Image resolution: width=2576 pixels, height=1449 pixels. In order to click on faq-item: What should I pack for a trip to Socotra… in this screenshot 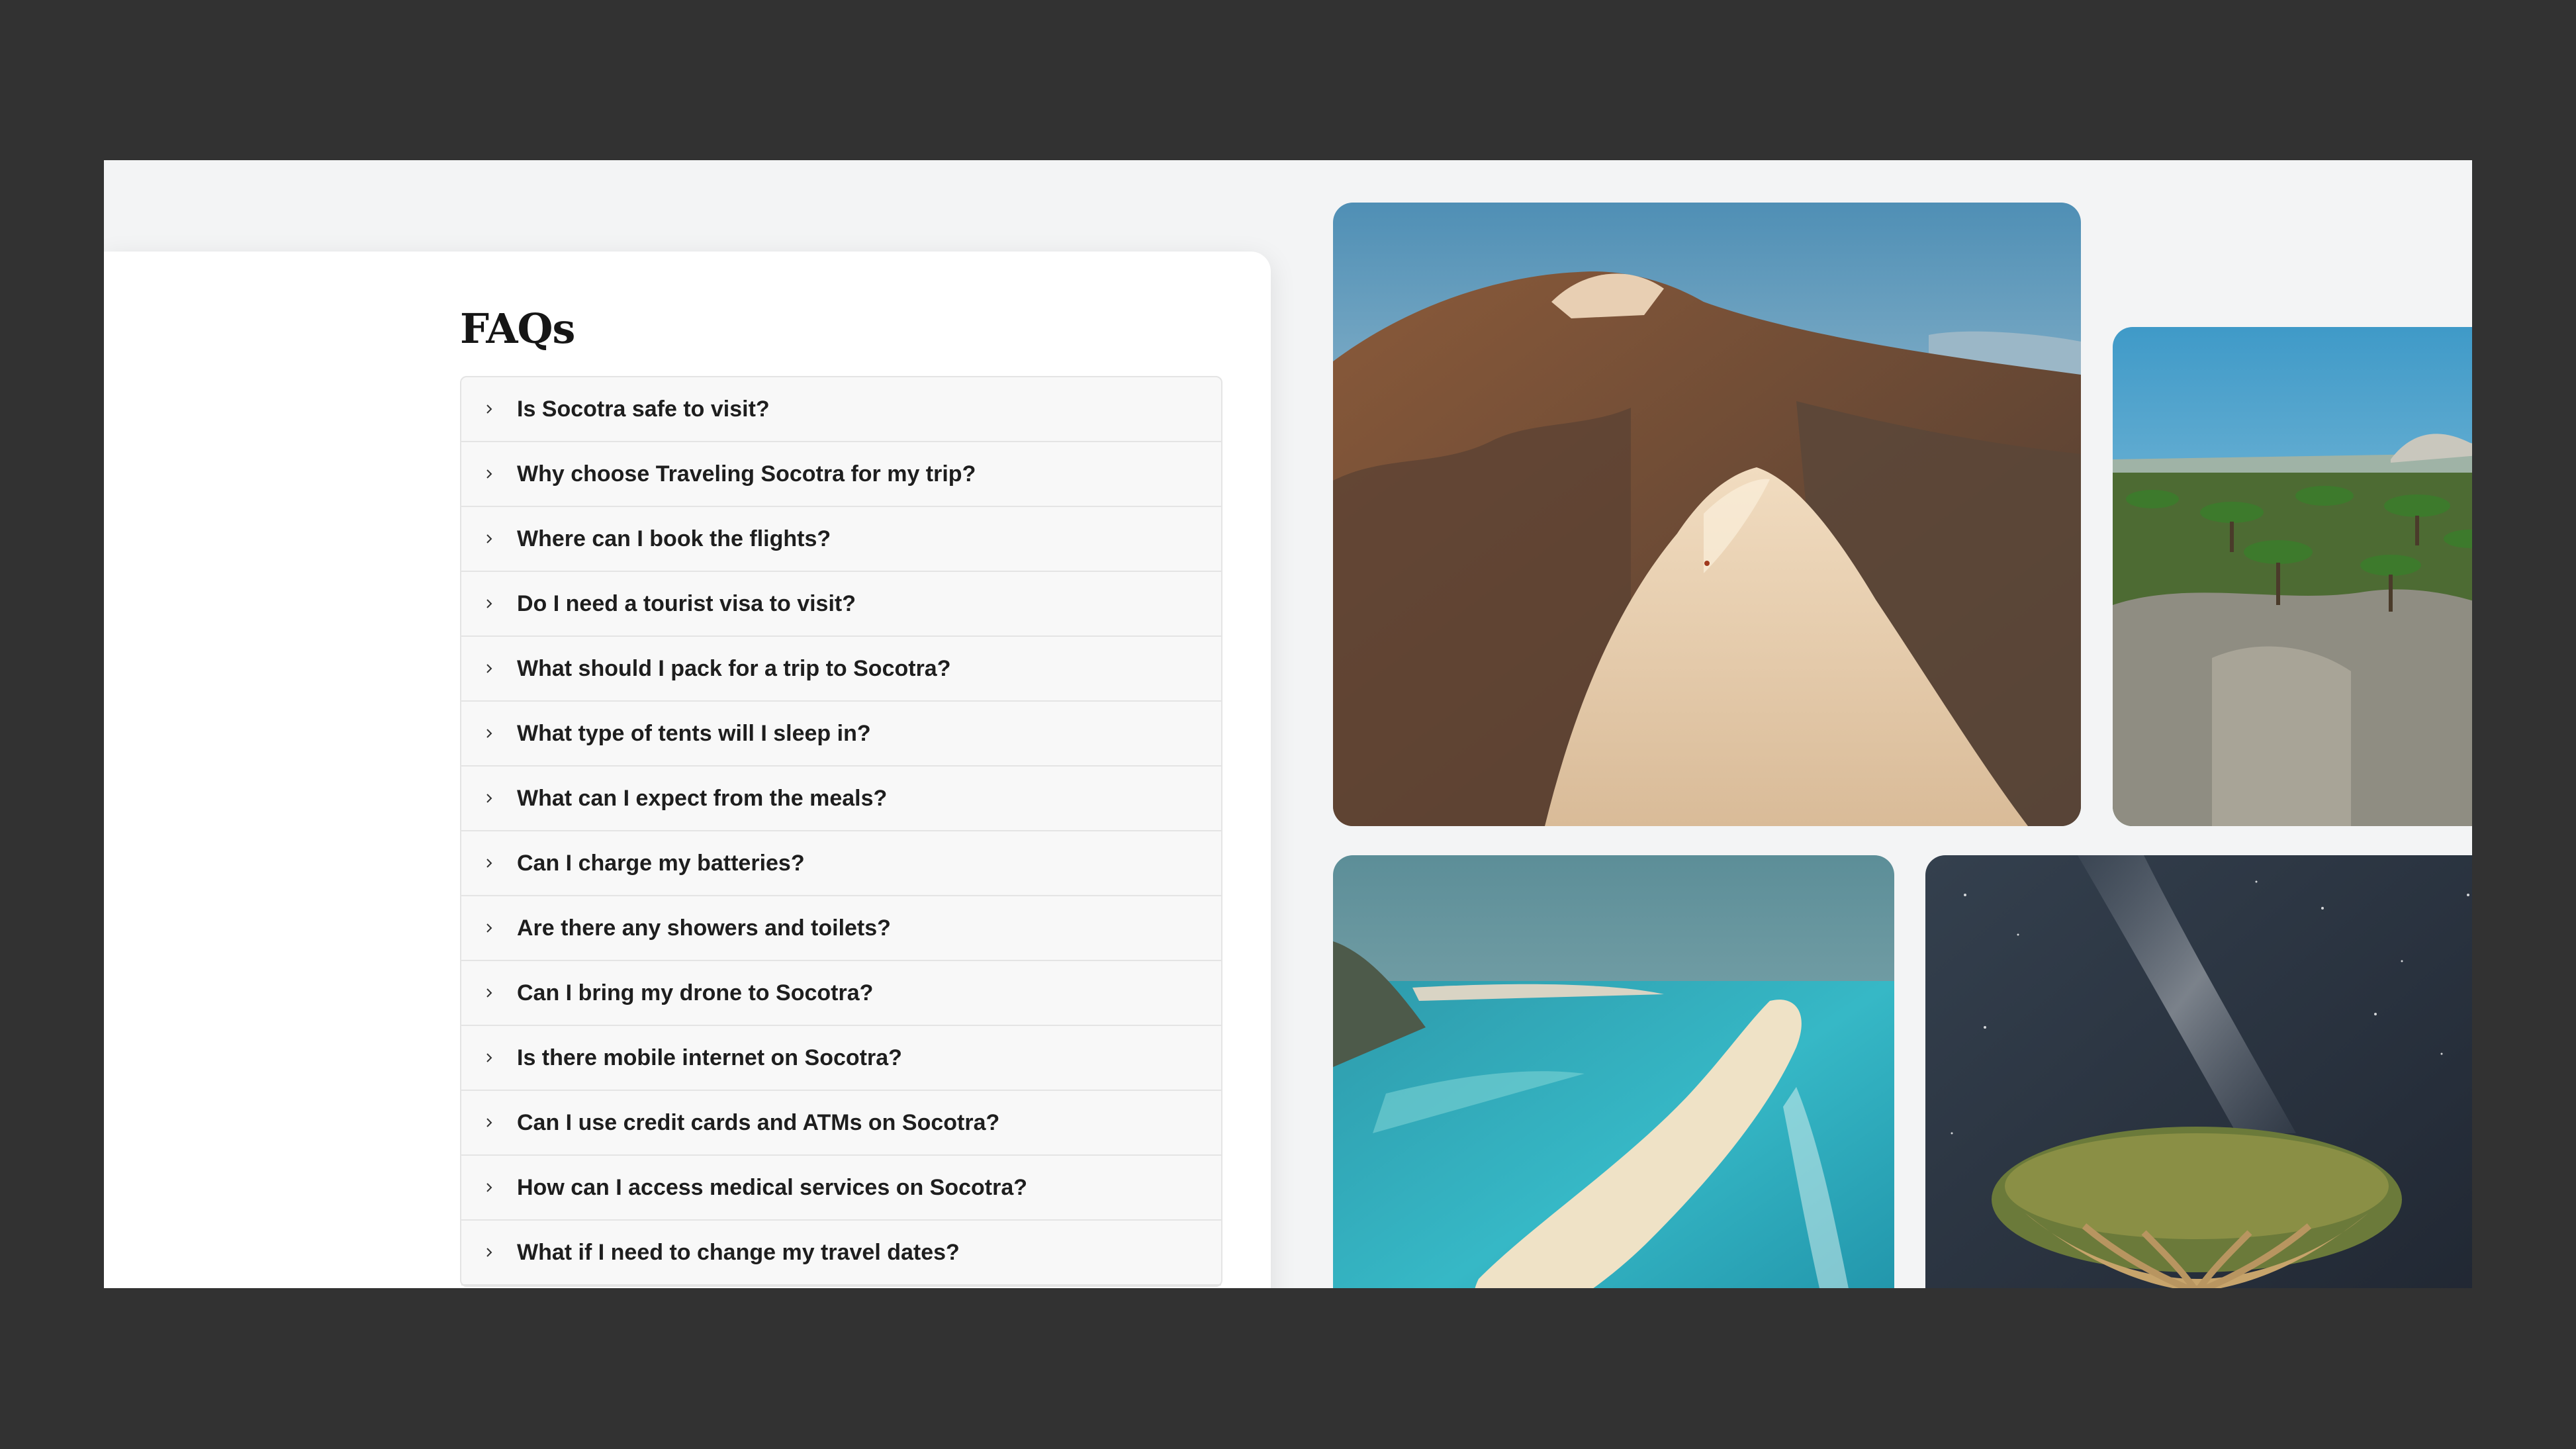, I will do `click(841, 669)`.